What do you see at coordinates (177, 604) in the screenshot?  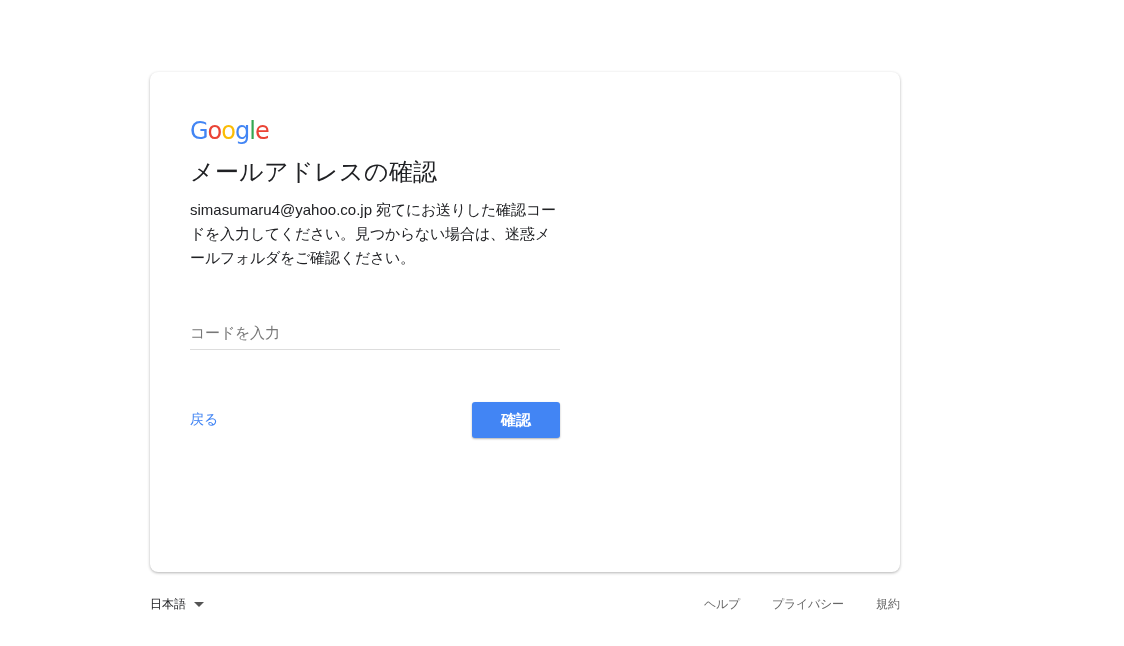 I see `language-selector: 日本語` at bounding box center [177, 604].